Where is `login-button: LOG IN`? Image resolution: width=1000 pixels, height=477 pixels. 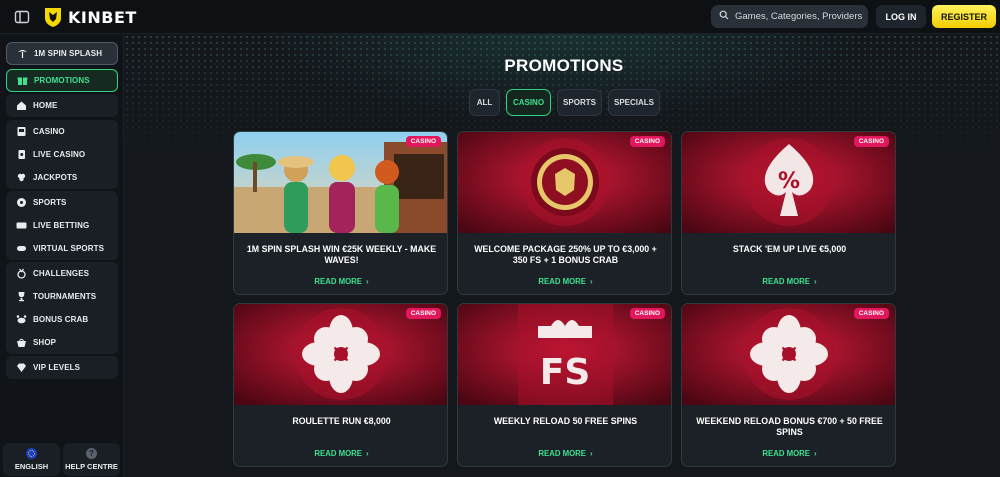 login-button: LOG IN is located at coordinates (901, 16).